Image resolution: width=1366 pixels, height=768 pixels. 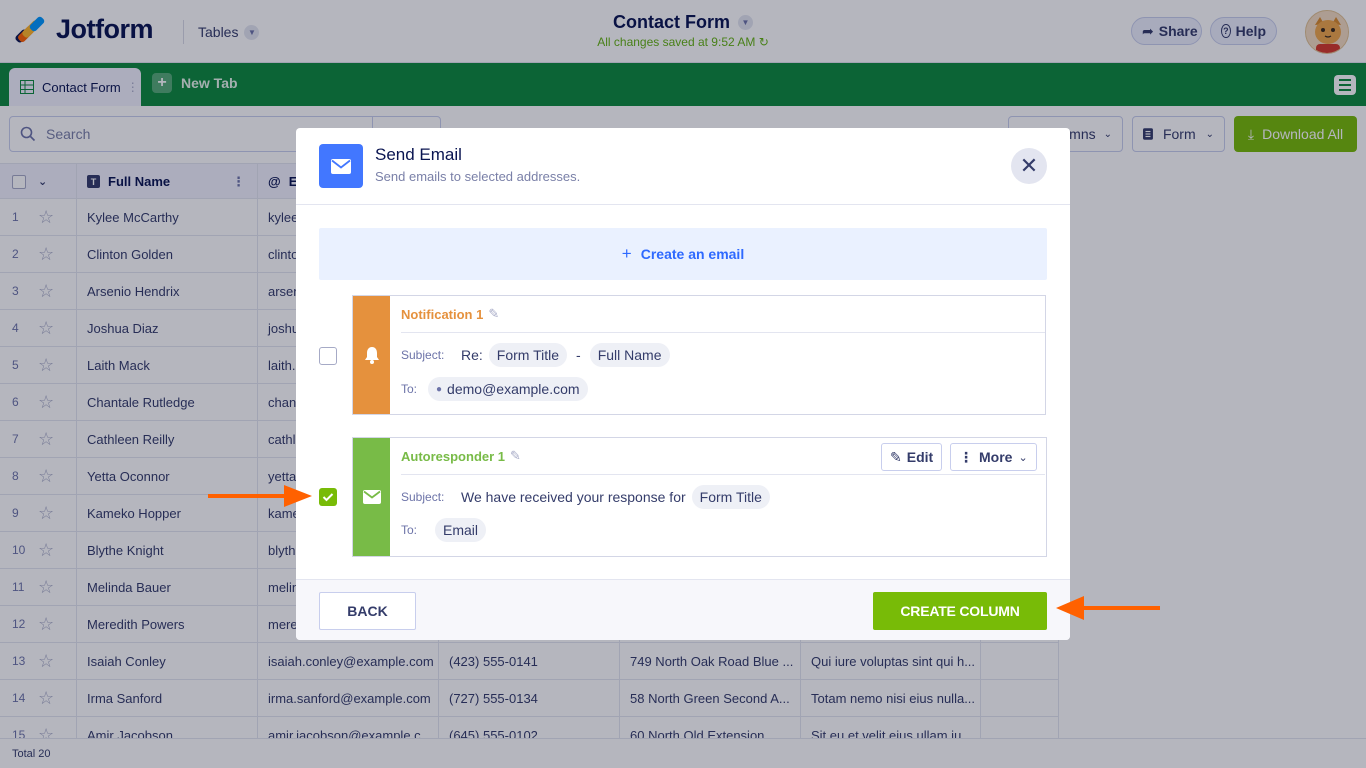 I want to click on autoresponder-checkbox, so click(x=328, y=497).